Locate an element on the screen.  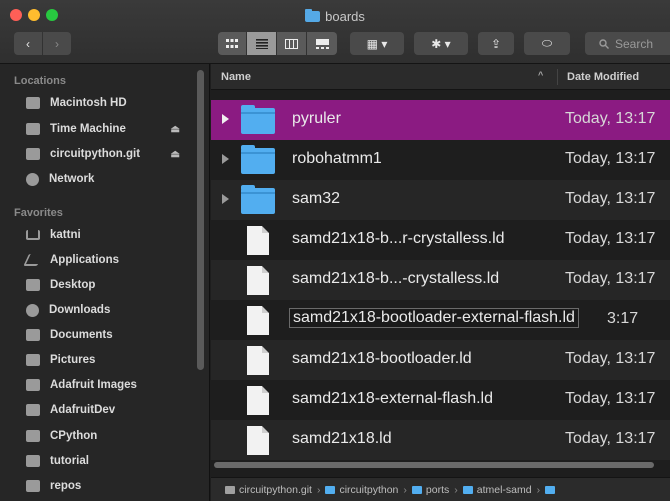
gallery-view-button is located at coordinates (322, 43).